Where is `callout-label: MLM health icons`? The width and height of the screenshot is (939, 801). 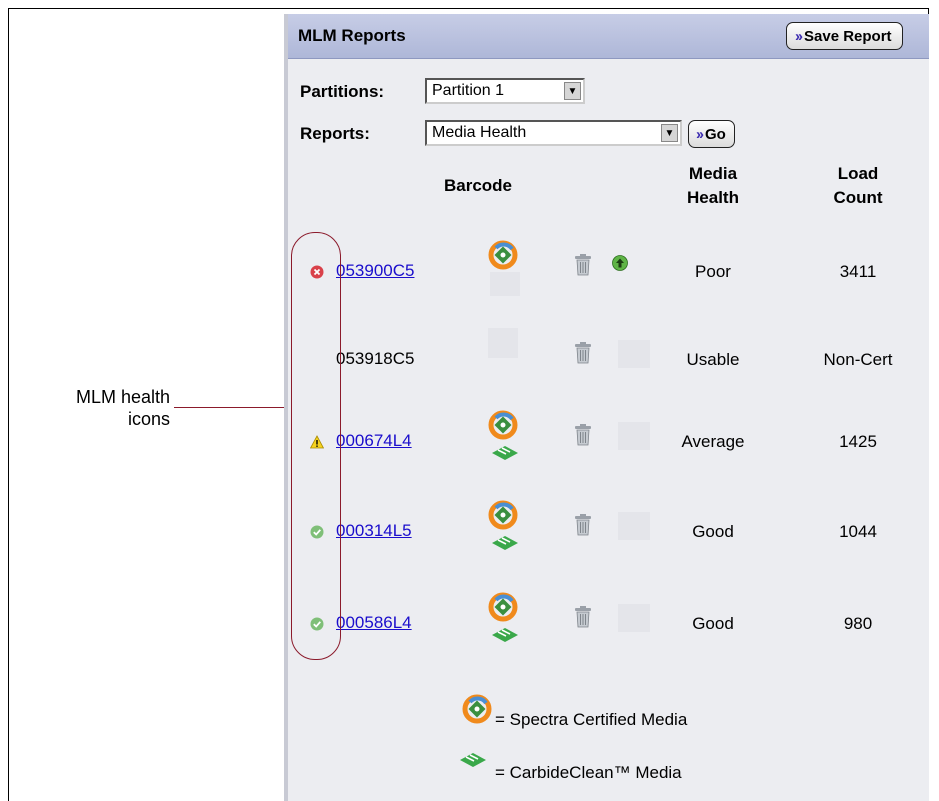 callout-label: MLM health icons is located at coordinates (115, 408).